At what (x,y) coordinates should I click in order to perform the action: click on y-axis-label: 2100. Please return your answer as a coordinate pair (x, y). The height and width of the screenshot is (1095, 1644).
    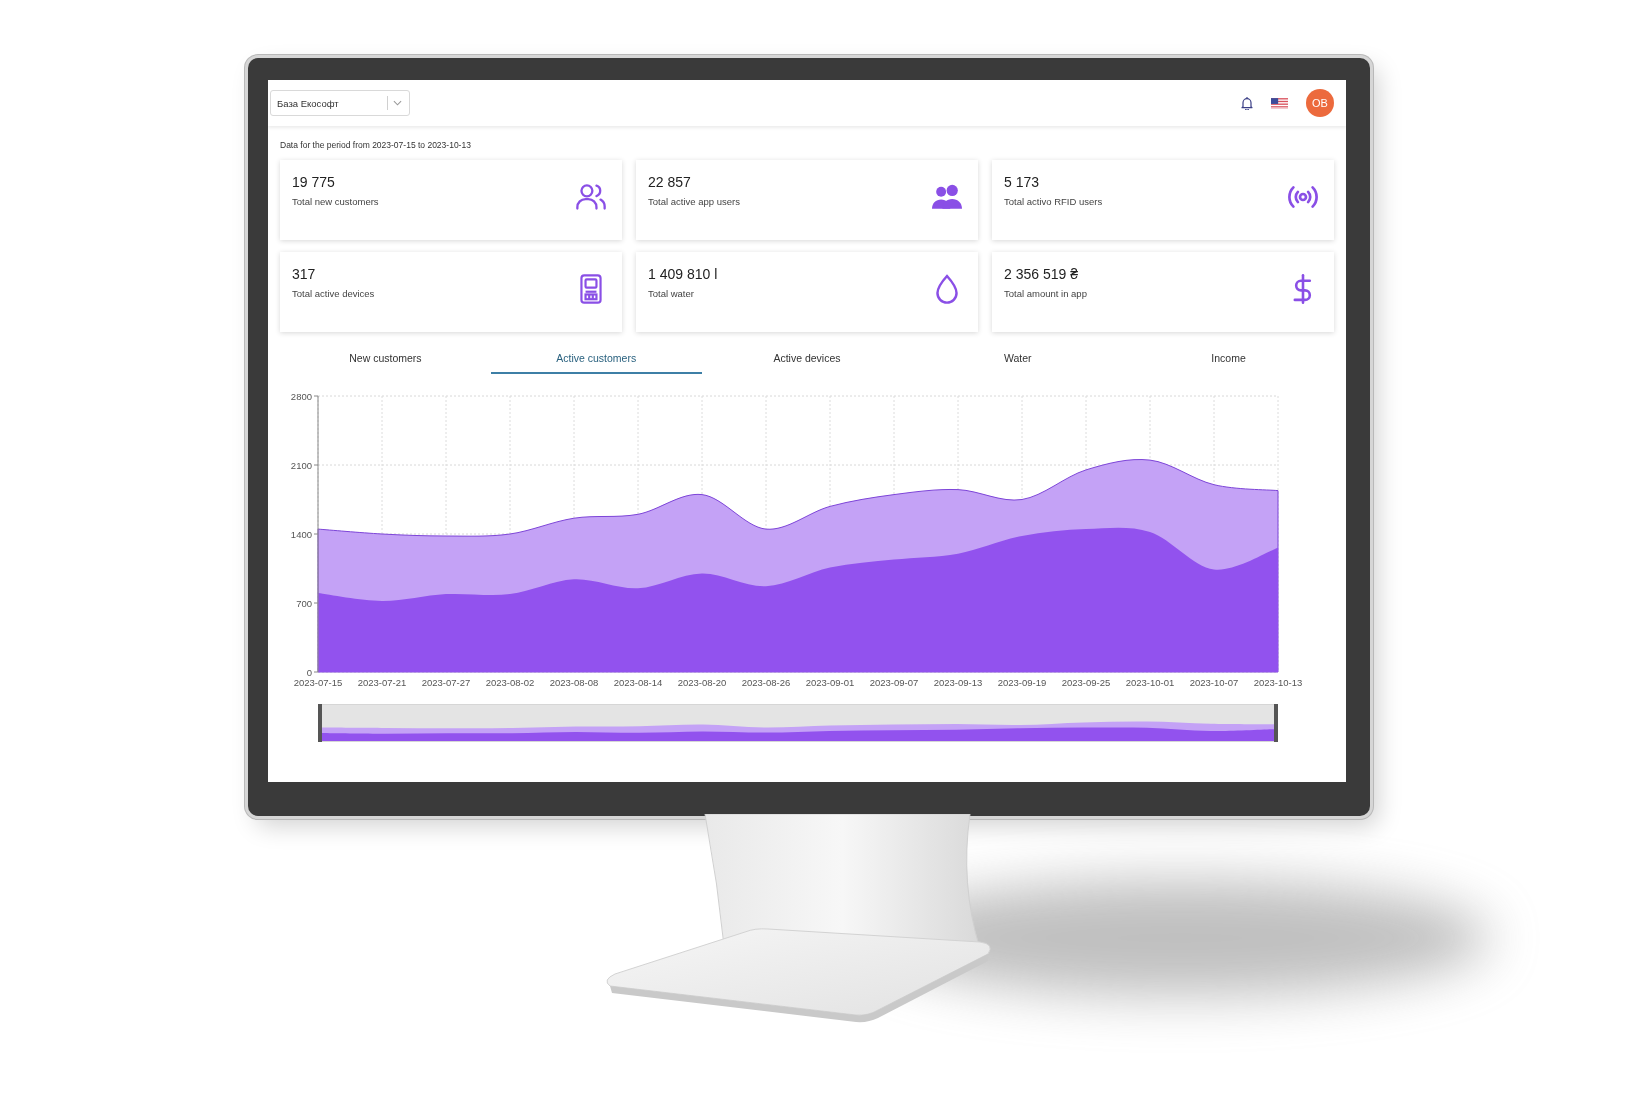
    Looking at the image, I should click on (301, 465).